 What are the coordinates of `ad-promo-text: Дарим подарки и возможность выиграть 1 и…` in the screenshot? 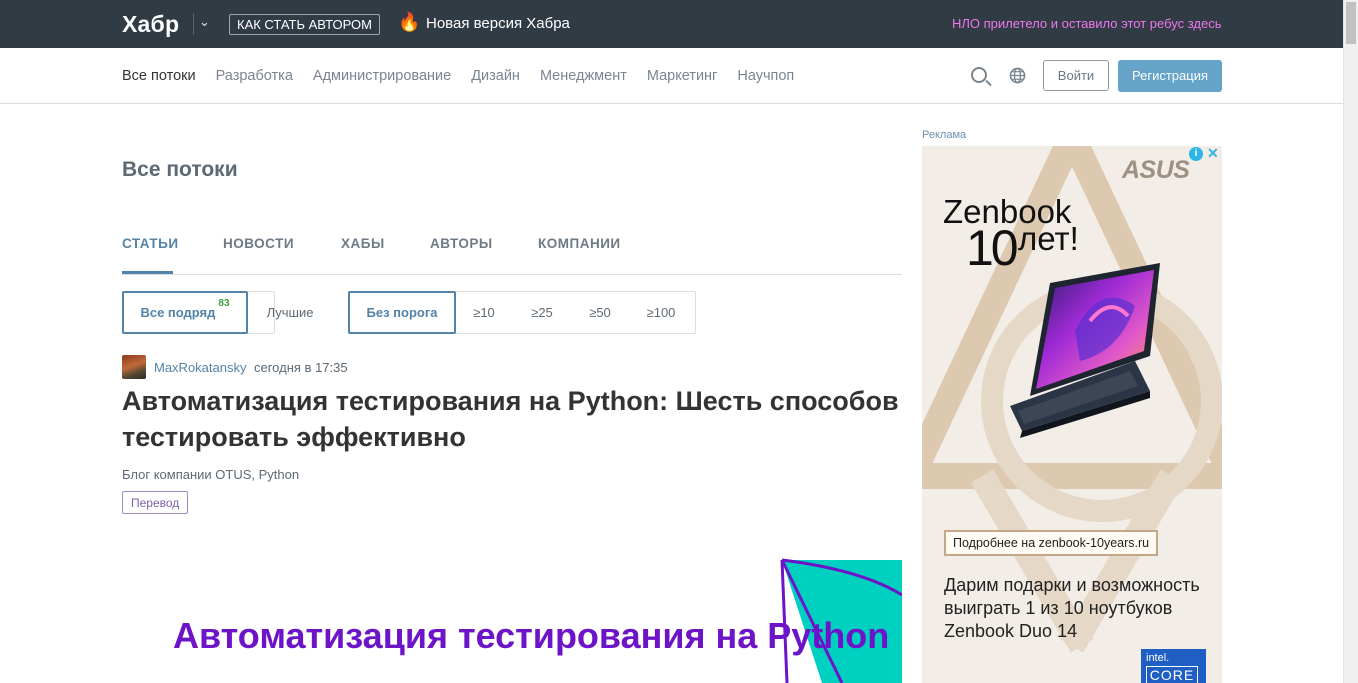 It's located at (1072, 608).